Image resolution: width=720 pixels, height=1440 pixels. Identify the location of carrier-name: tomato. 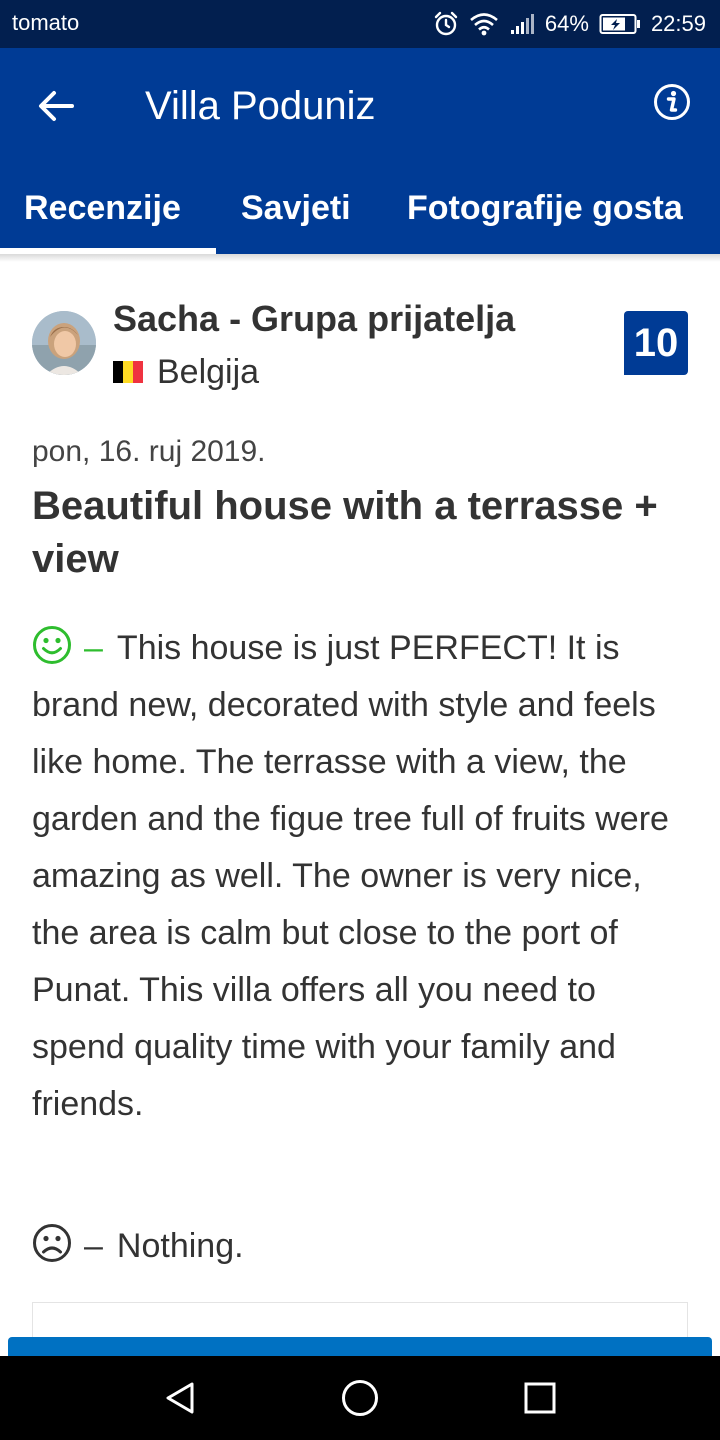
(46, 22).